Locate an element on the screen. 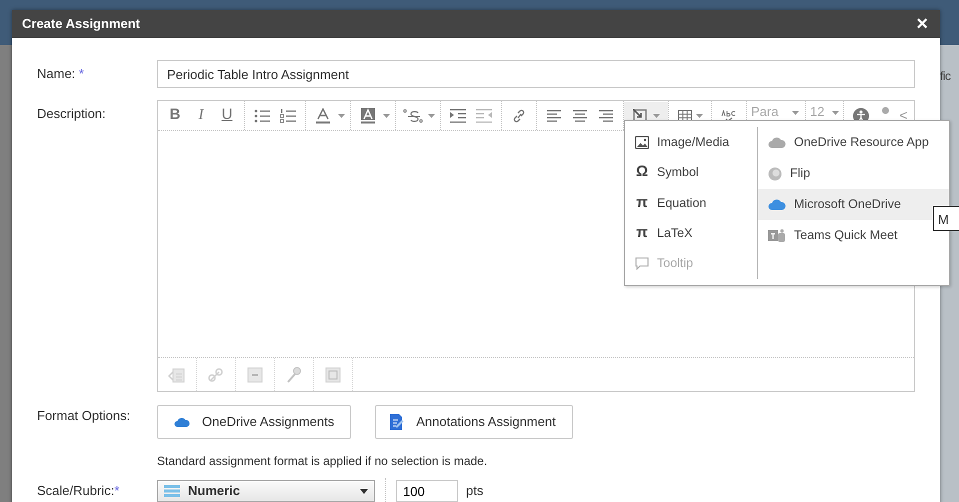 The width and height of the screenshot is (959, 502). numbered-list-icon is located at coordinates (288, 115).